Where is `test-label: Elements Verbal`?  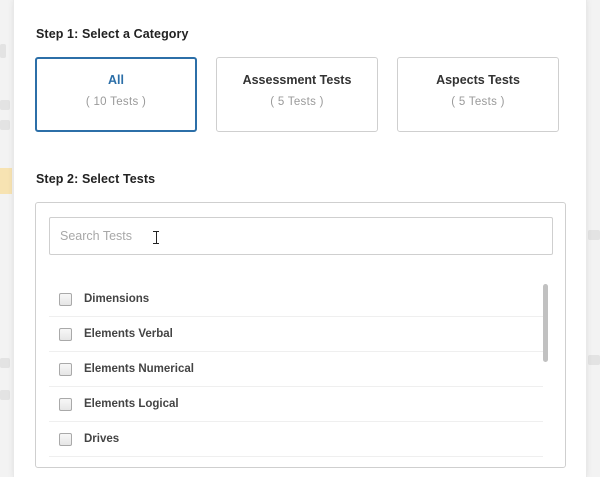
test-label: Elements Verbal is located at coordinates (128, 334).